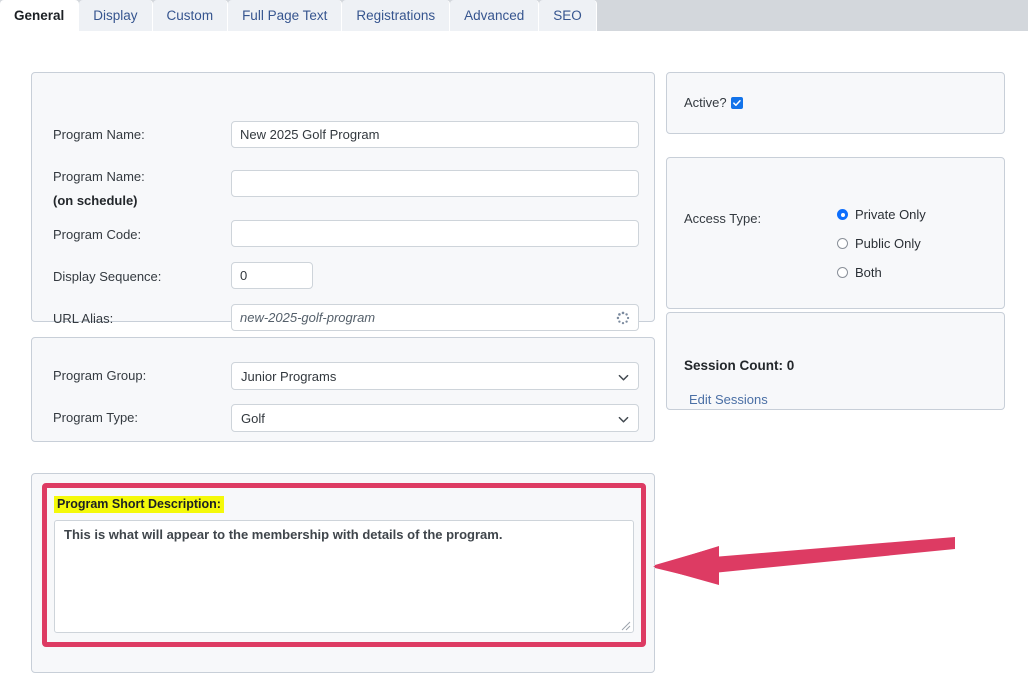 The image size is (1028, 673). Describe the element at coordinates (435, 418) in the screenshot. I see `program-type-select: Golf` at that location.